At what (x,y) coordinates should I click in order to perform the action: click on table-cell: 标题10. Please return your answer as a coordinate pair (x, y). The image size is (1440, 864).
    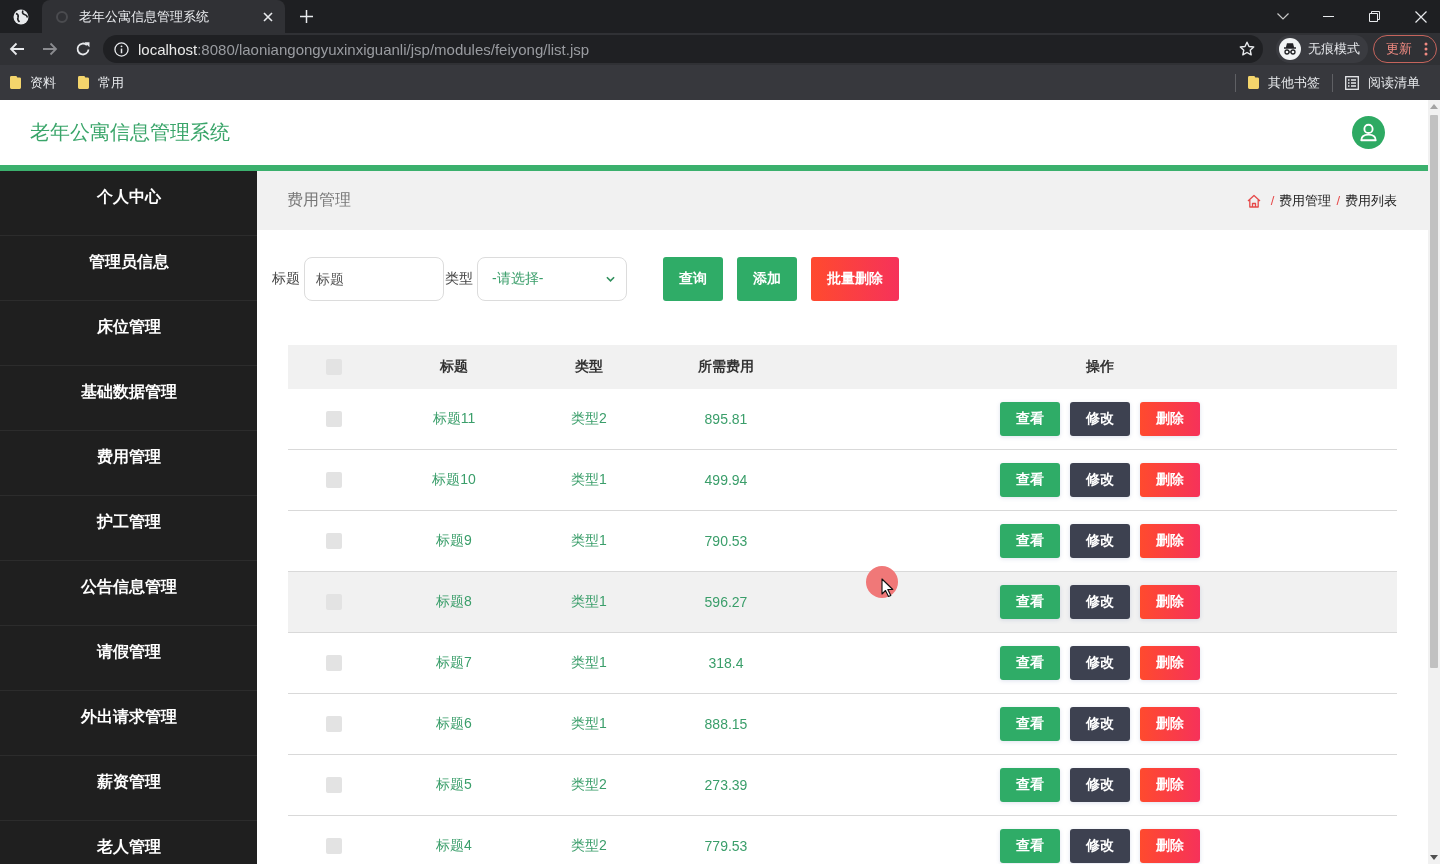
    Looking at the image, I should click on (454, 480).